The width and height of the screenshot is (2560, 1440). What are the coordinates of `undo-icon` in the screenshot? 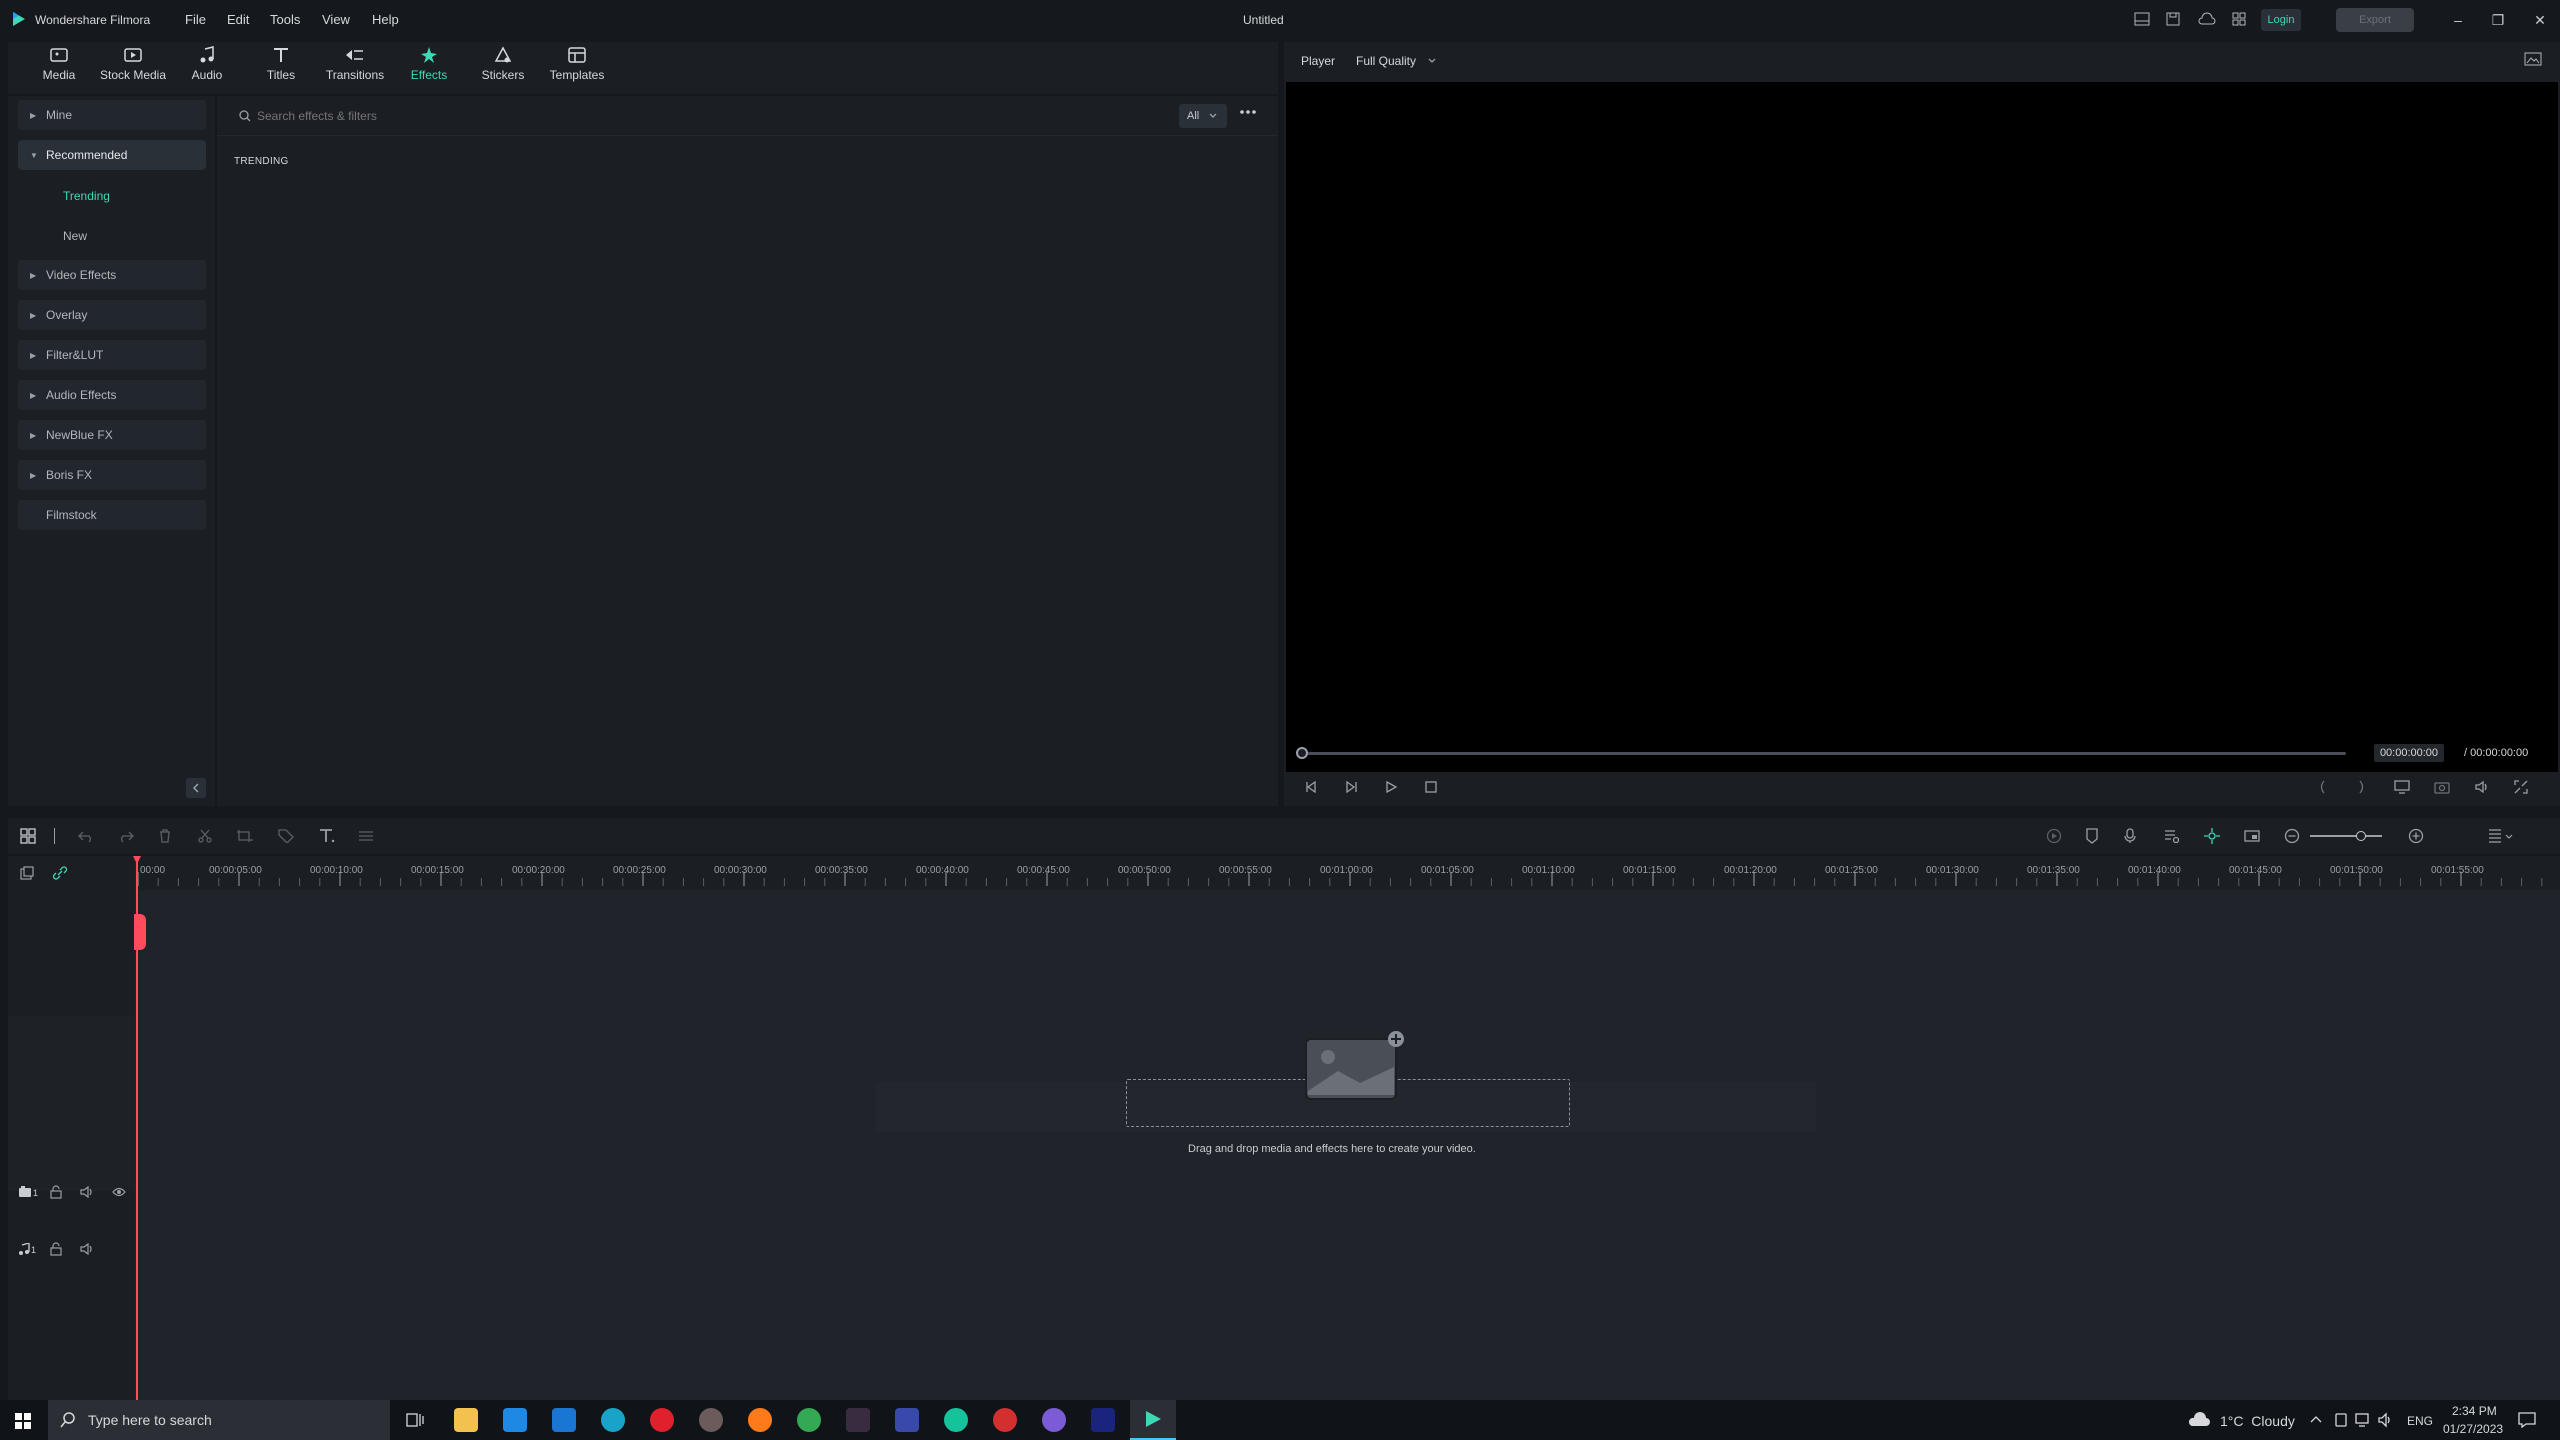 It's located at (86, 836).